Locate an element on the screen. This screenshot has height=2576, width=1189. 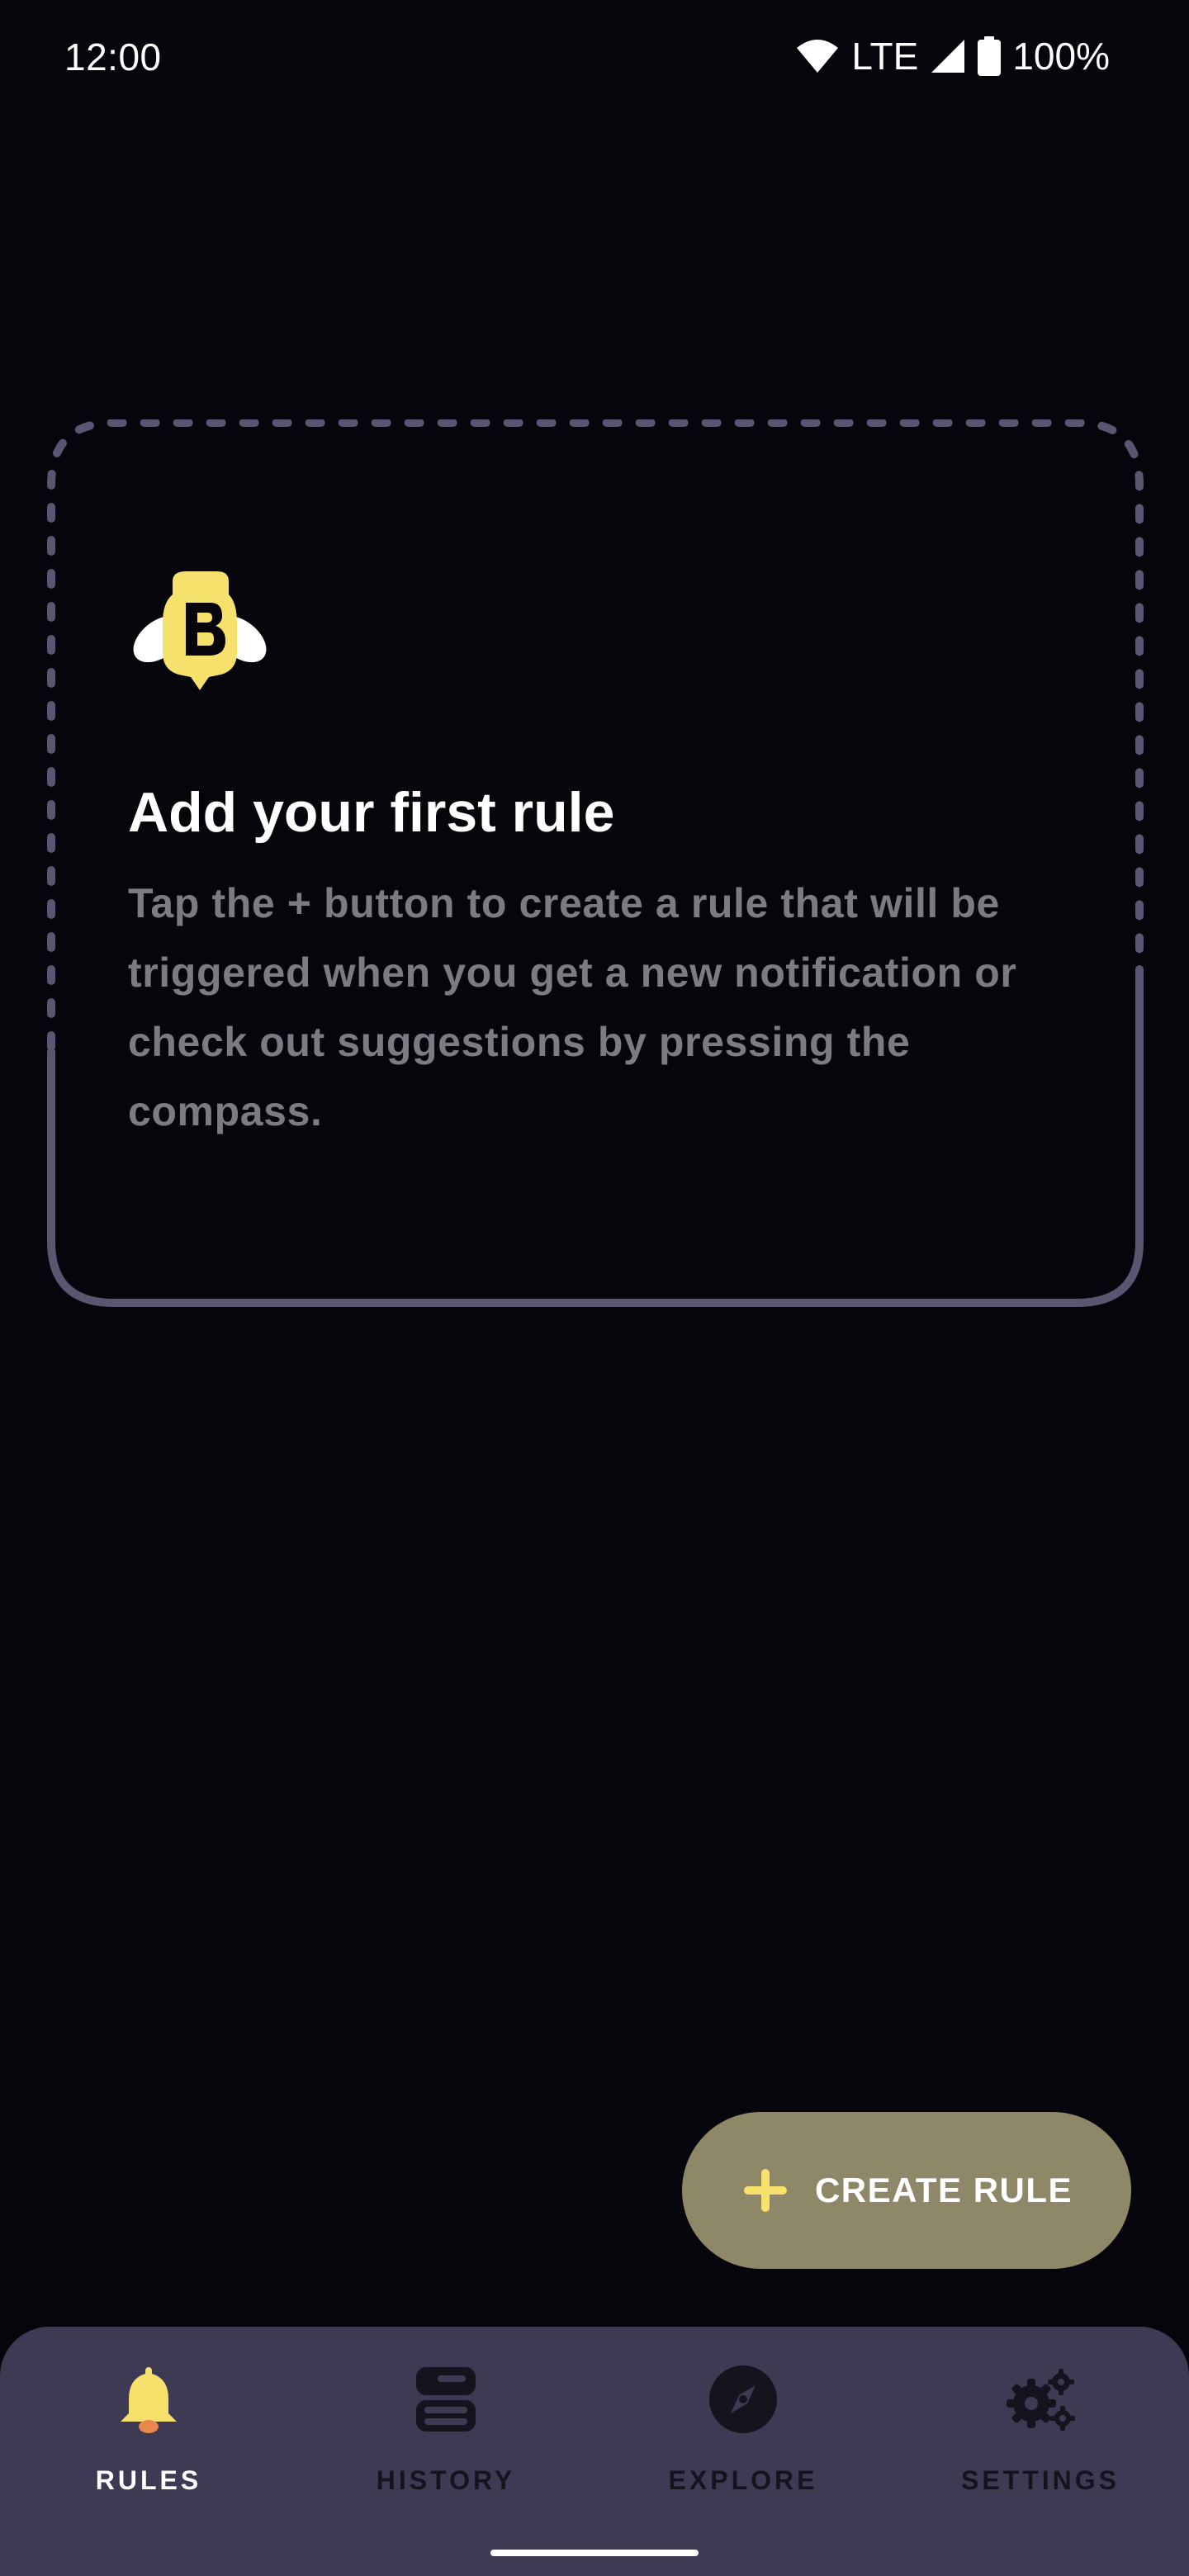
compass-icon is located at coordinates (743, 2399).